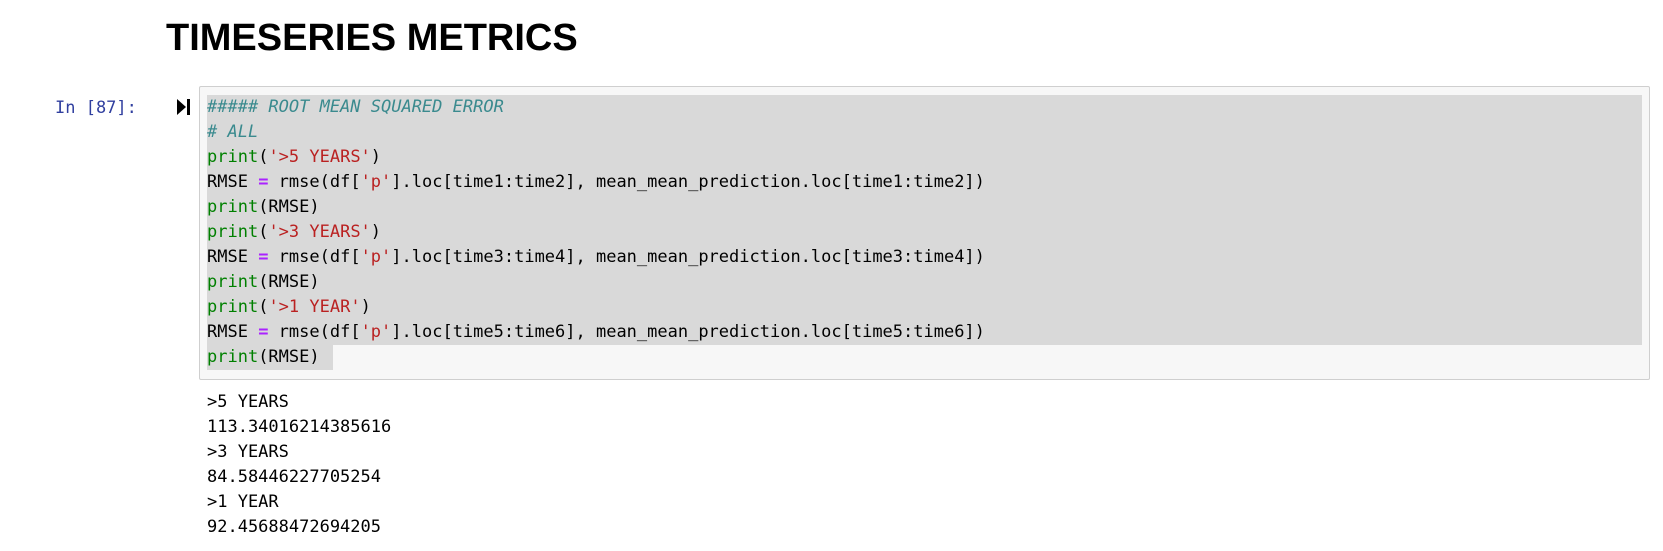 The width and height of the screenshot is (1663, 551). What do you see at coordinates (596, 107) in the screenshot?
I see `code-line: ##### ROOT MEAN SQUARED ERROR` at bounding box center [596, 107].